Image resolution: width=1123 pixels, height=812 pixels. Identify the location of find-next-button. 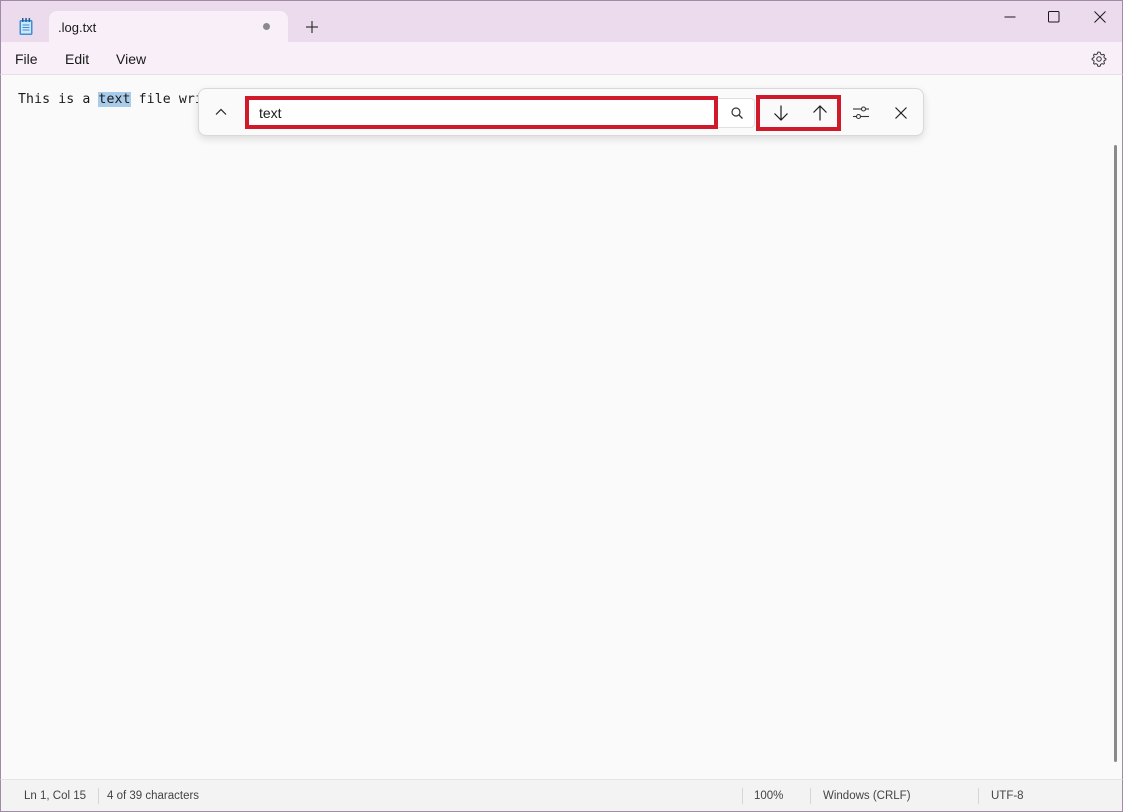
(781, 113).